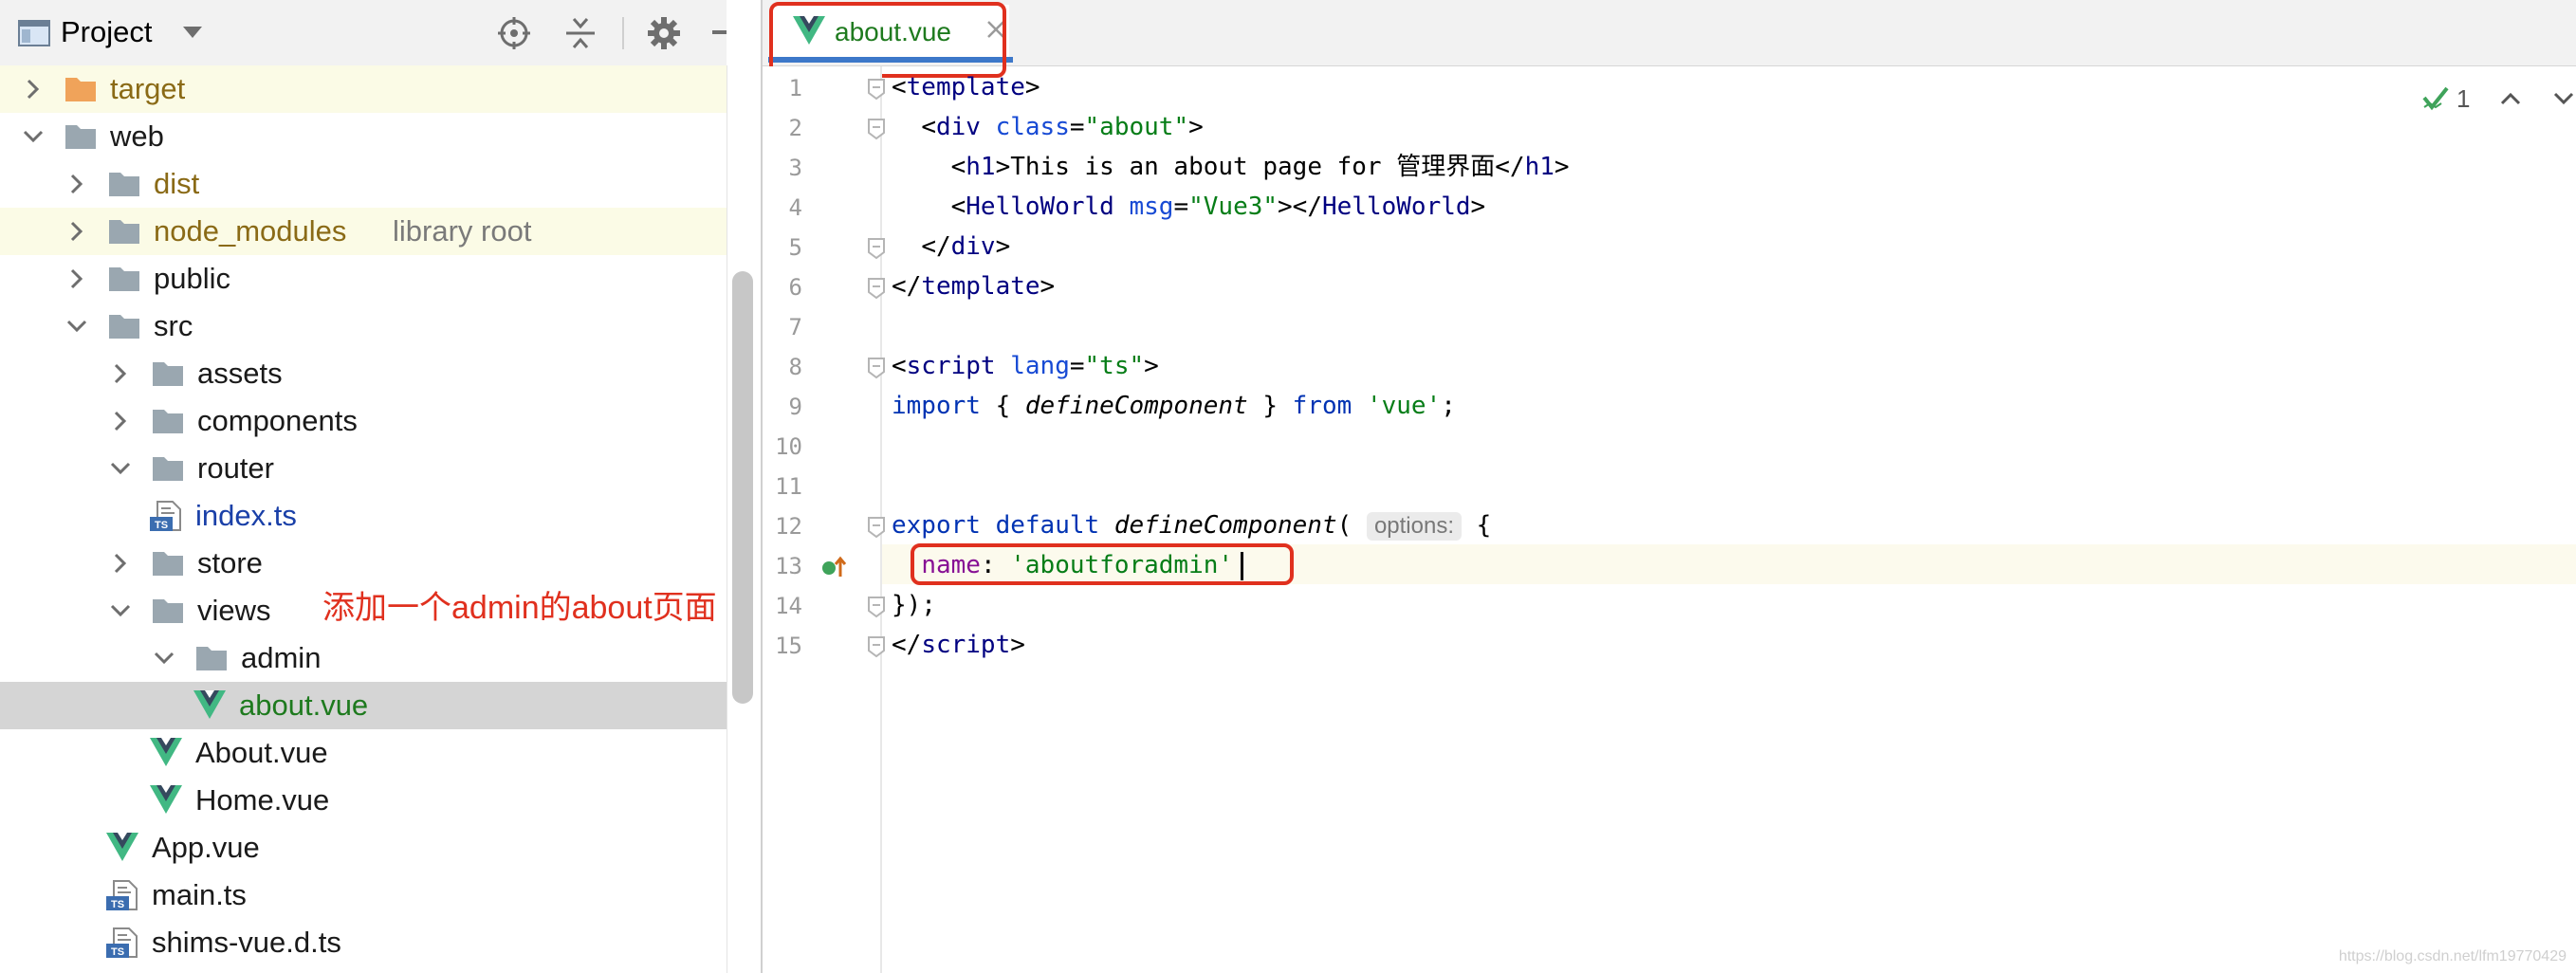 The height and width of the screenshot is (973, 2576). What do you see at coordinates (907, 286) in the screenshot?
I see `code-token: </` at bounding box center [907, 286].